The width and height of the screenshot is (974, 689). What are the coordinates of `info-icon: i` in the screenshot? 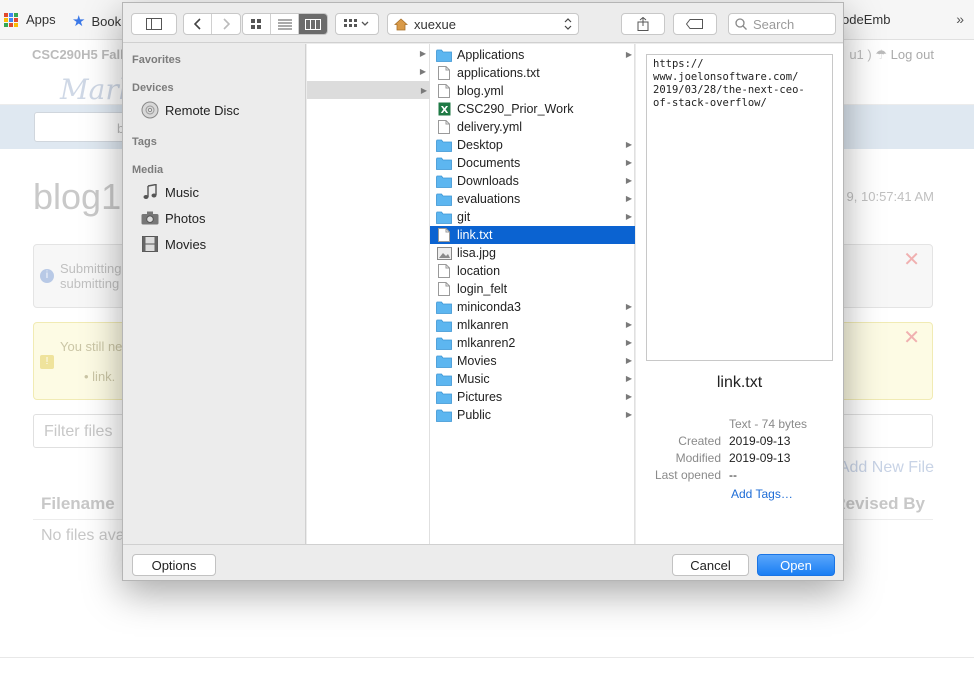 It's located at (47, 276).